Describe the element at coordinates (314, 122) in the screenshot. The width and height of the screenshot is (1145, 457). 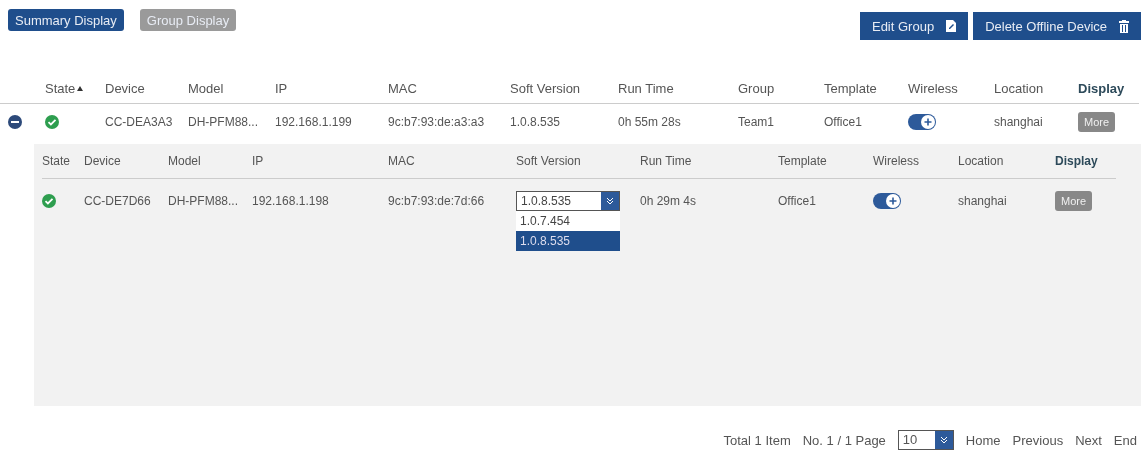
I see `table-cell-text: 192.168.1.199` at that location.